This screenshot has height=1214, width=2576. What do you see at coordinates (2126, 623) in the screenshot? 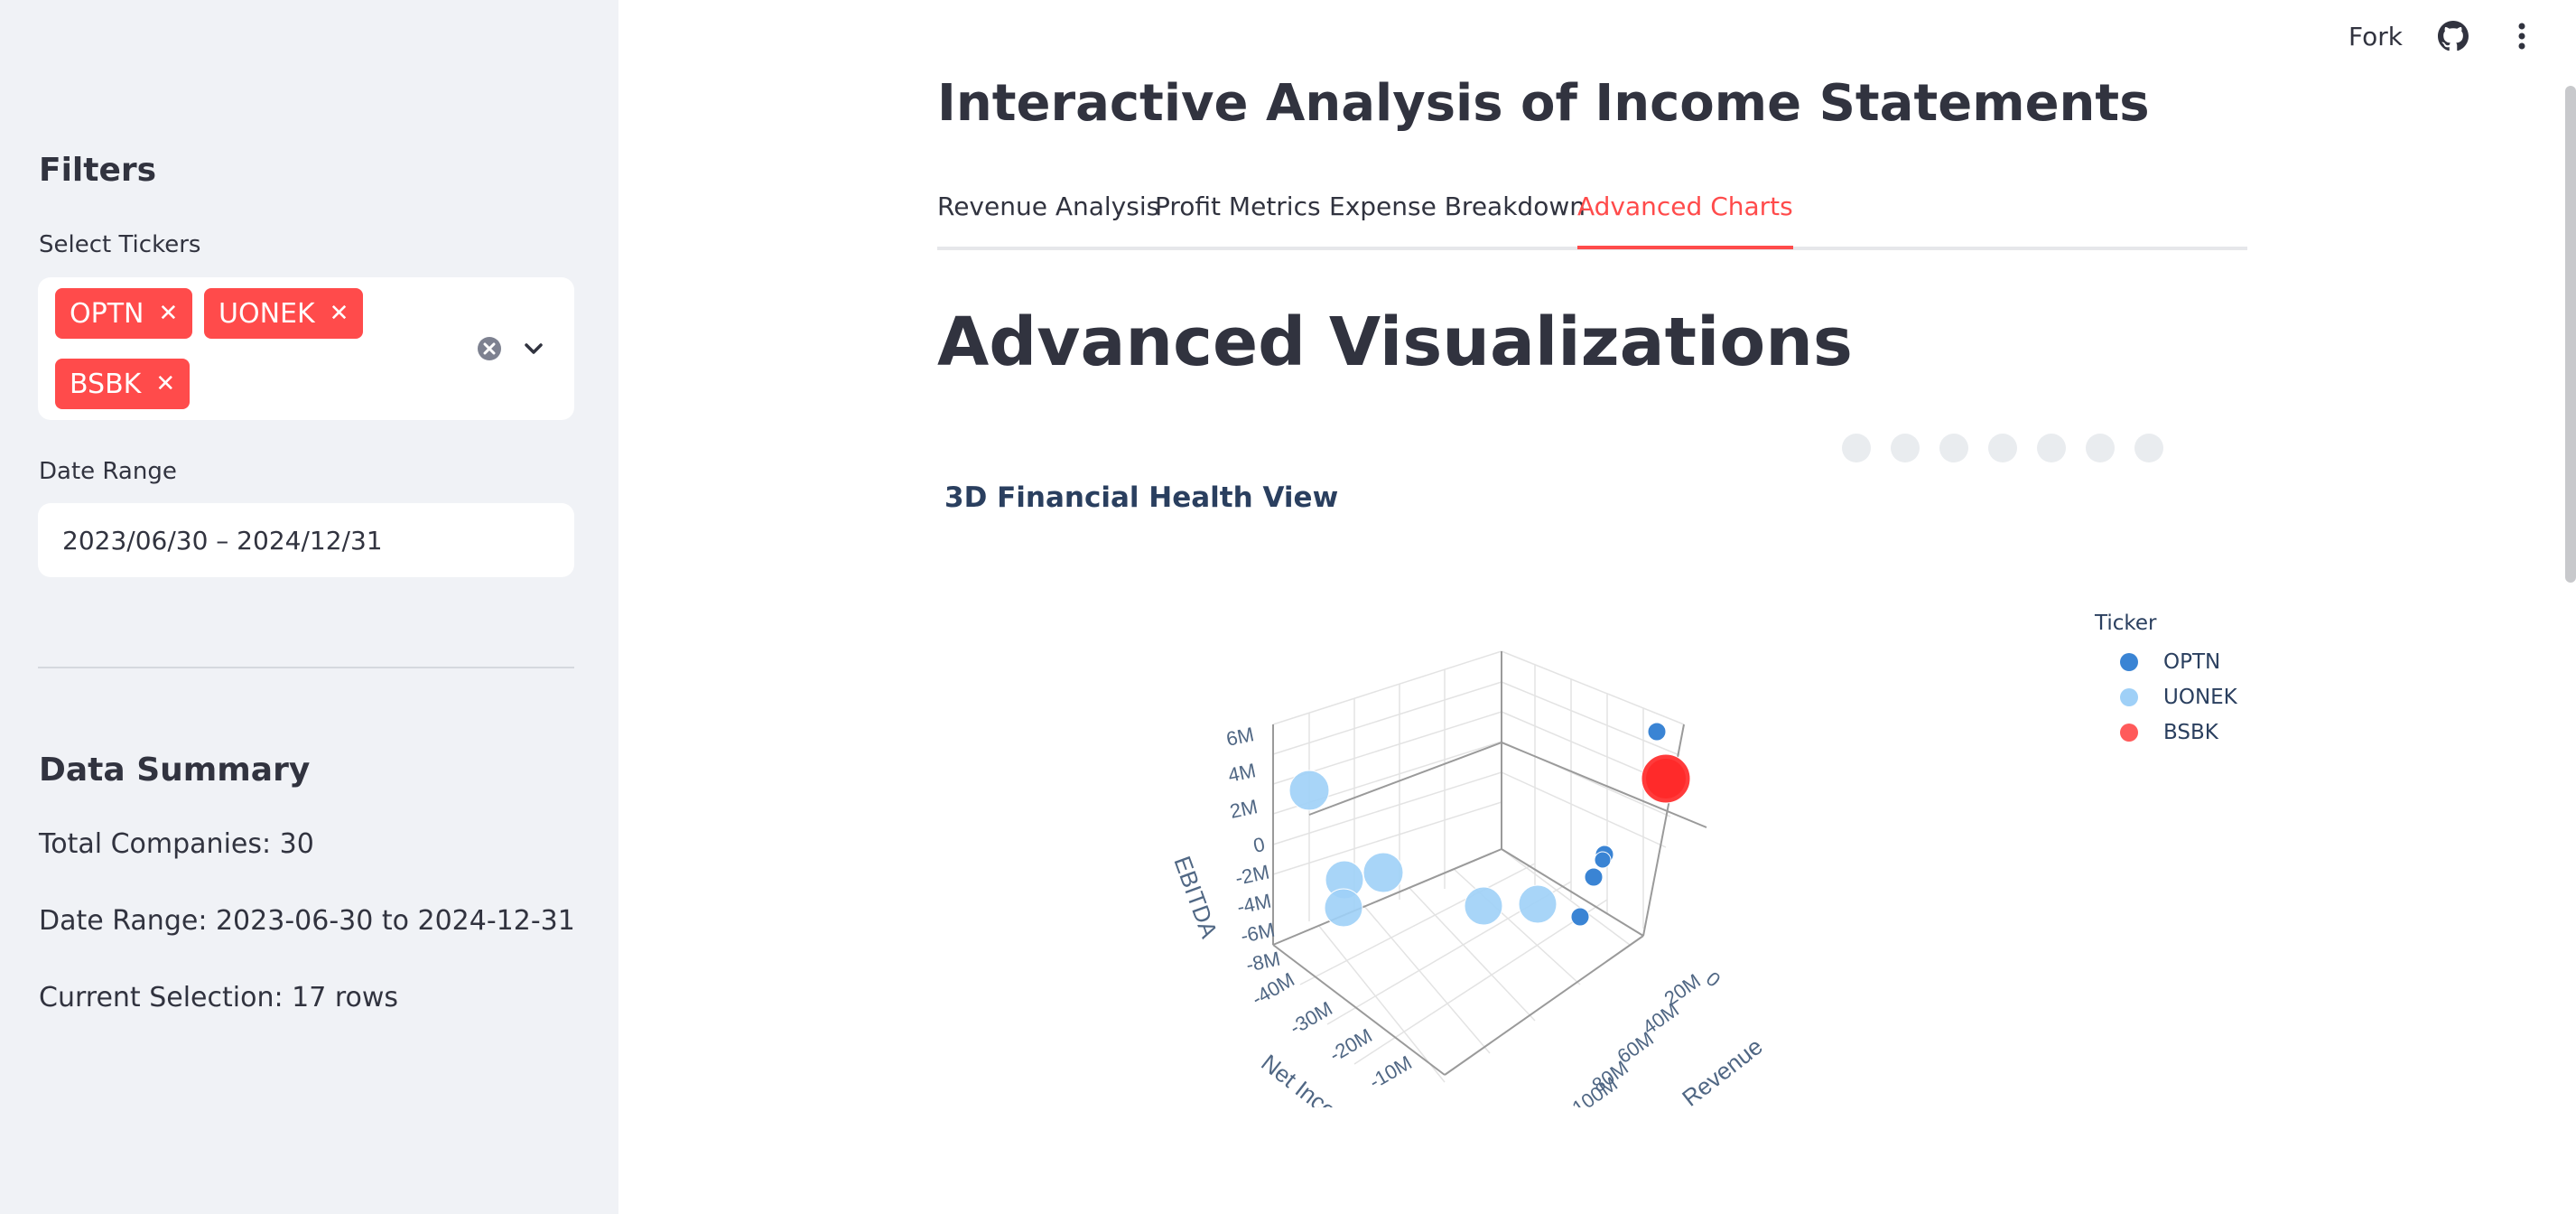
I see `legend-title: Ticker` at bounding box center [2126, 623].